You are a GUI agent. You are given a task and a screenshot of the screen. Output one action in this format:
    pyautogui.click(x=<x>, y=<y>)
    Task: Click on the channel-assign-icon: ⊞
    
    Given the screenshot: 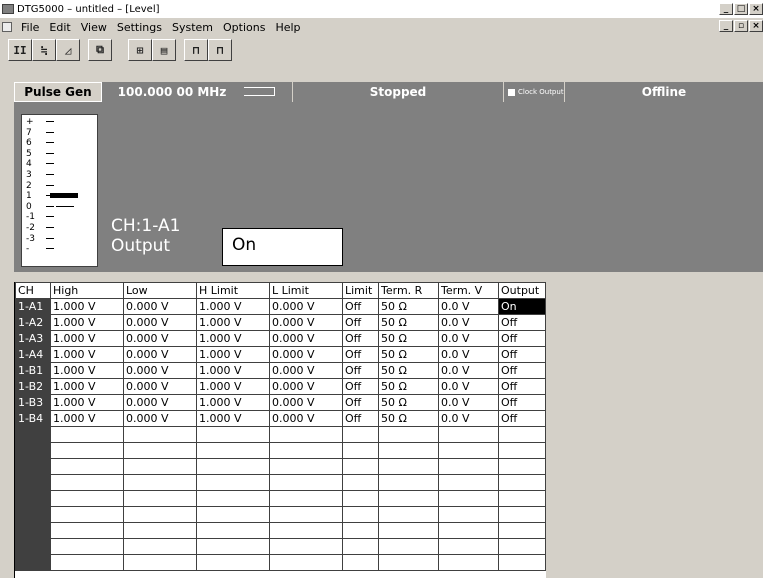 What is the action you would take?
    pyautogui.click(x=140, y=50)
    